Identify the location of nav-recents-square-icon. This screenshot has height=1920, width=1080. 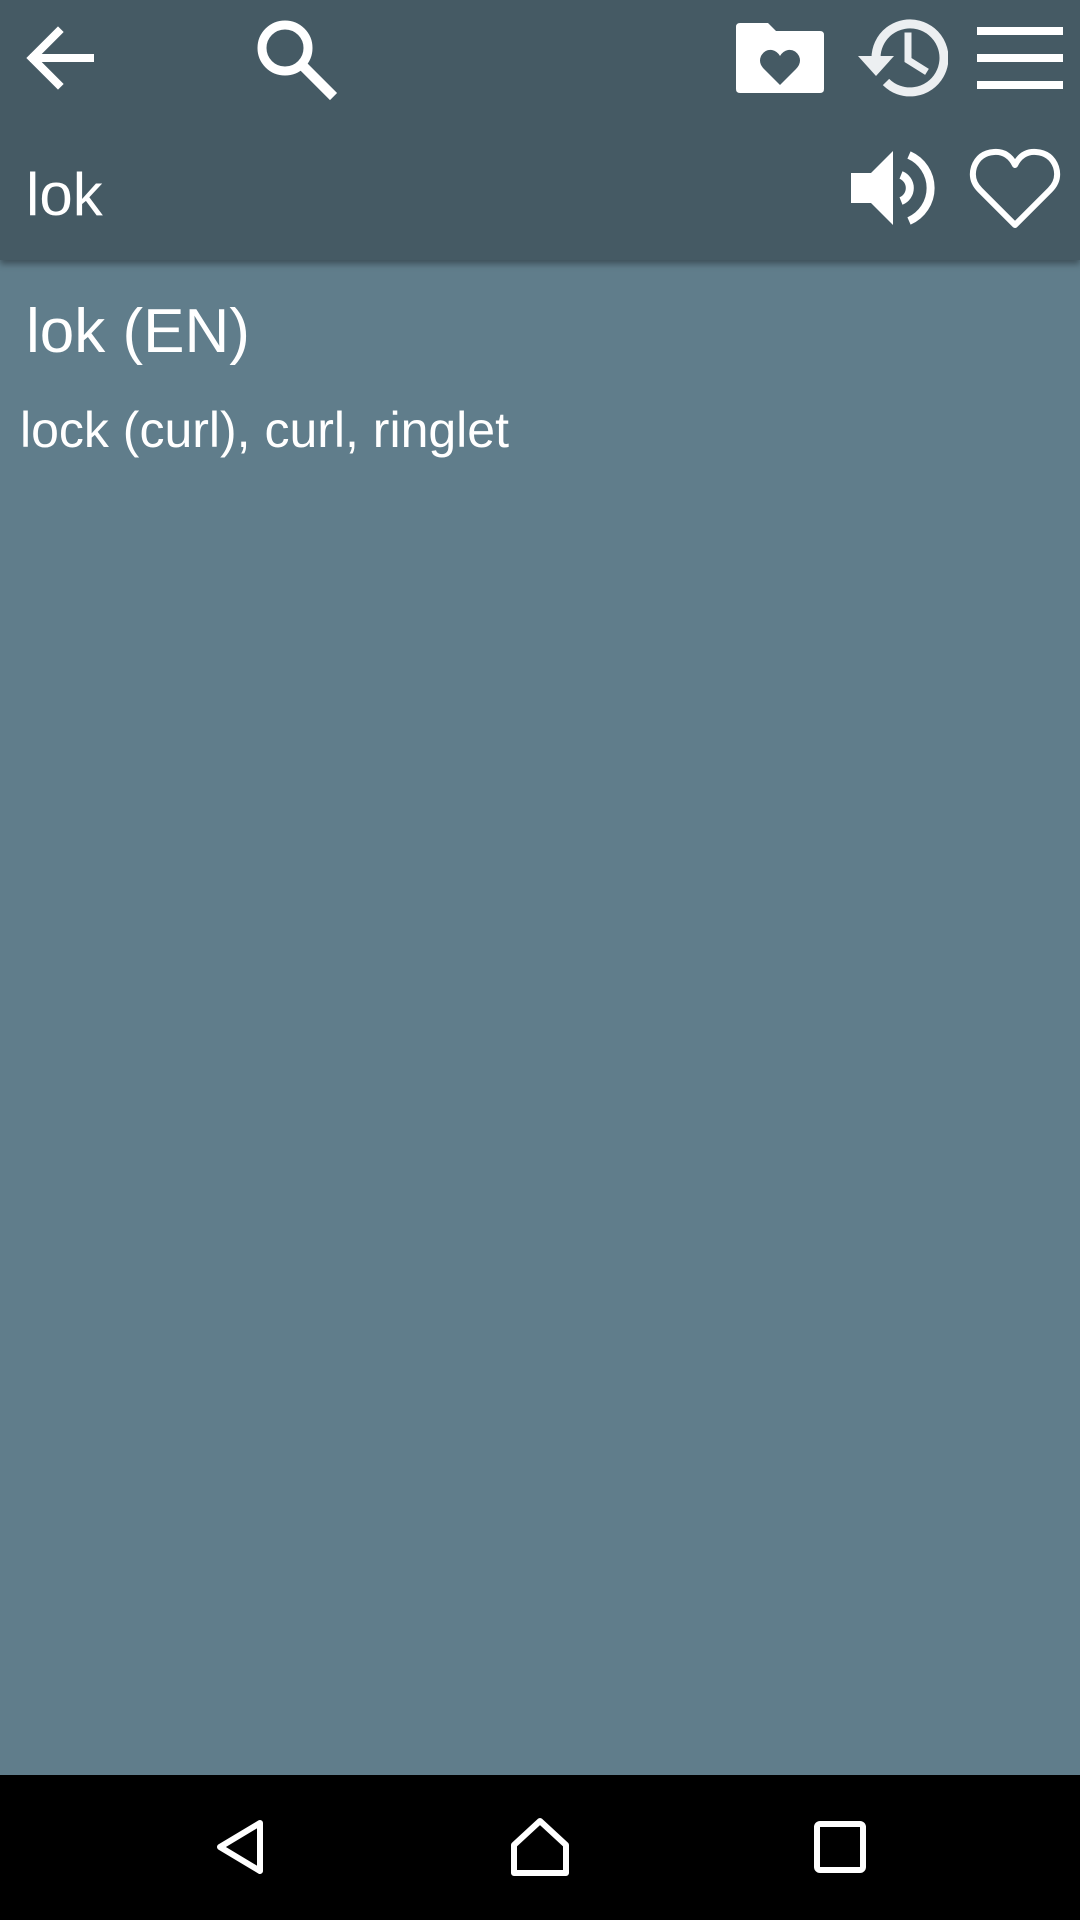
(840, 1847).